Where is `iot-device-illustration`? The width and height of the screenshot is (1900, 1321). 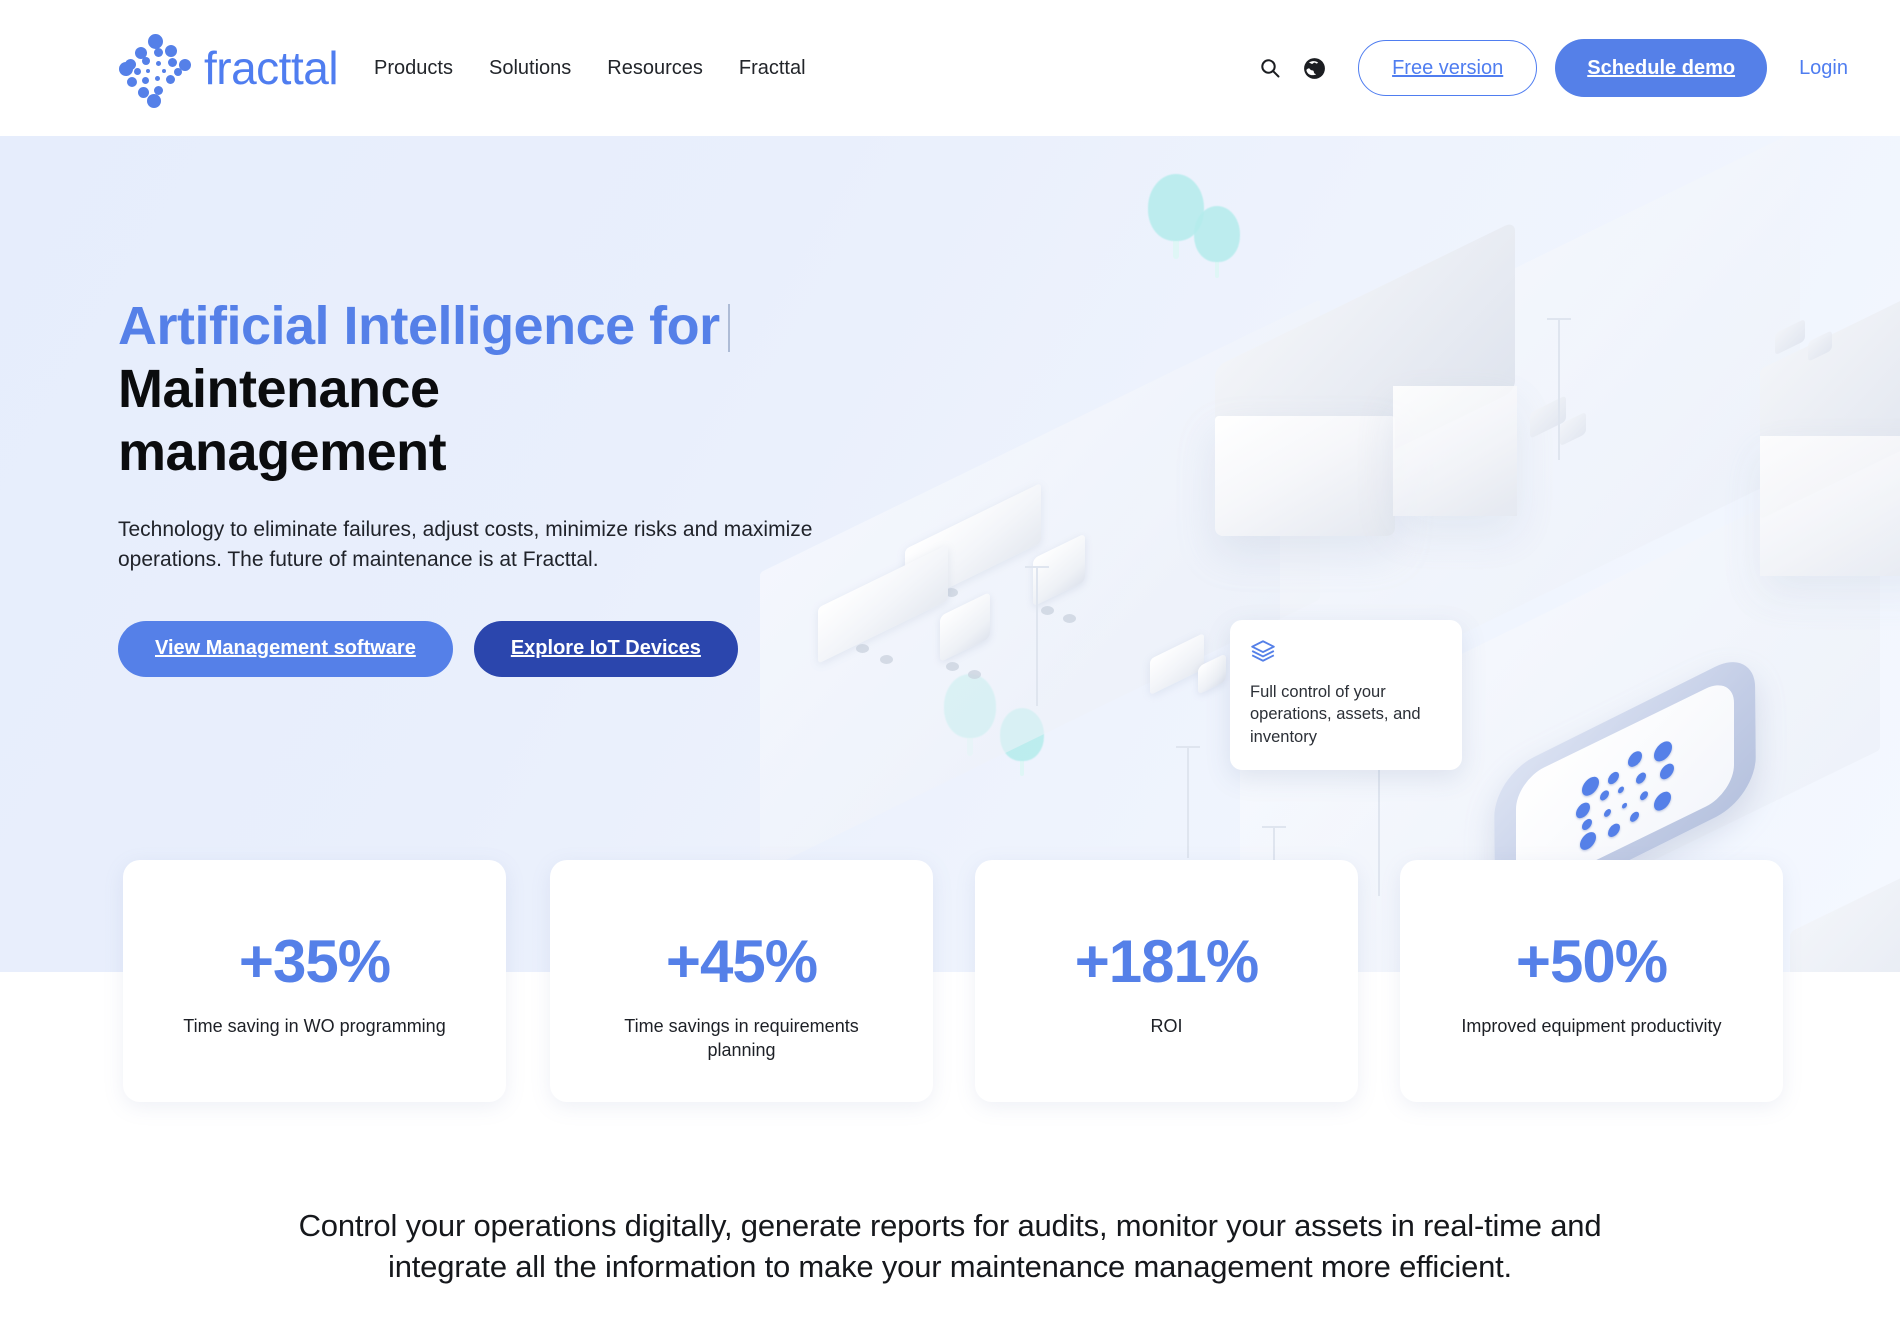 iot-device-illustration is located at coordinates (1625, 787).